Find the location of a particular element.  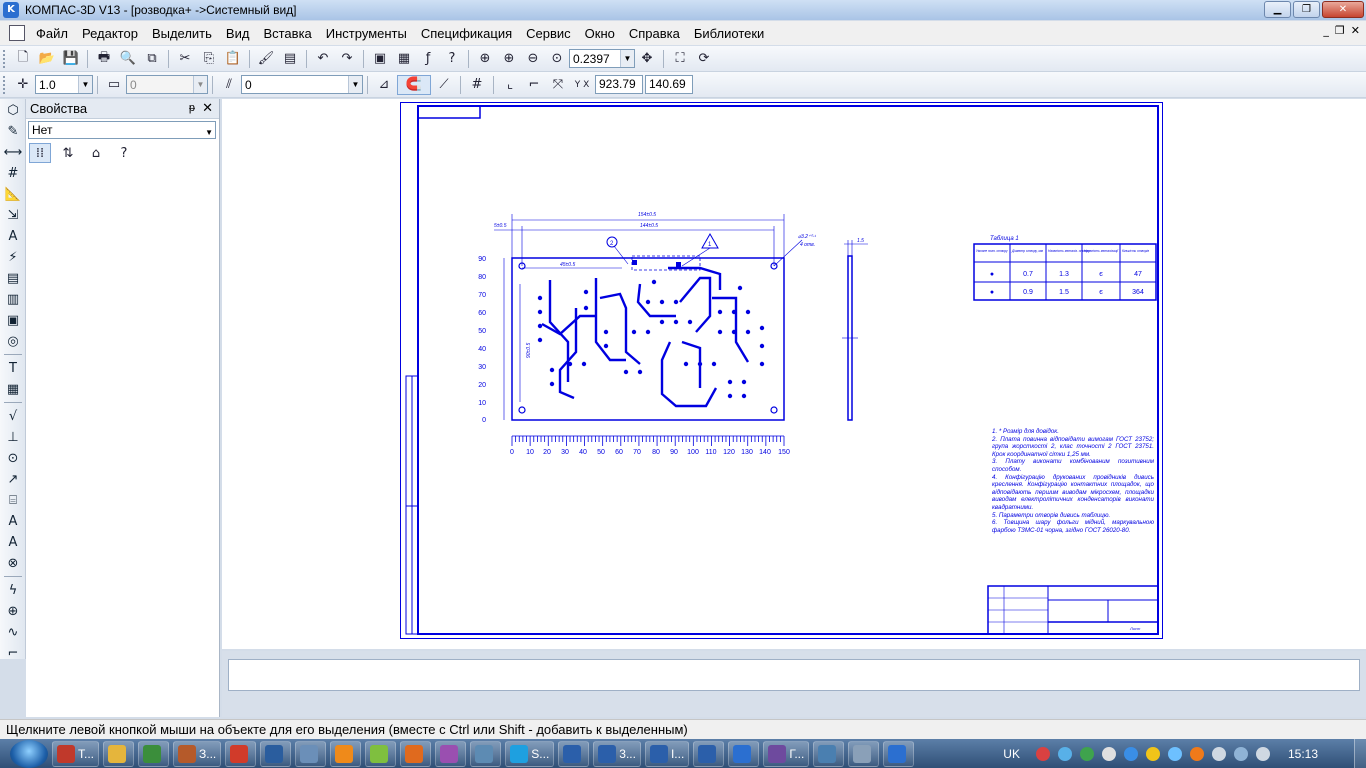

taskbar-item-chrome is located at coordinates (154, 753).